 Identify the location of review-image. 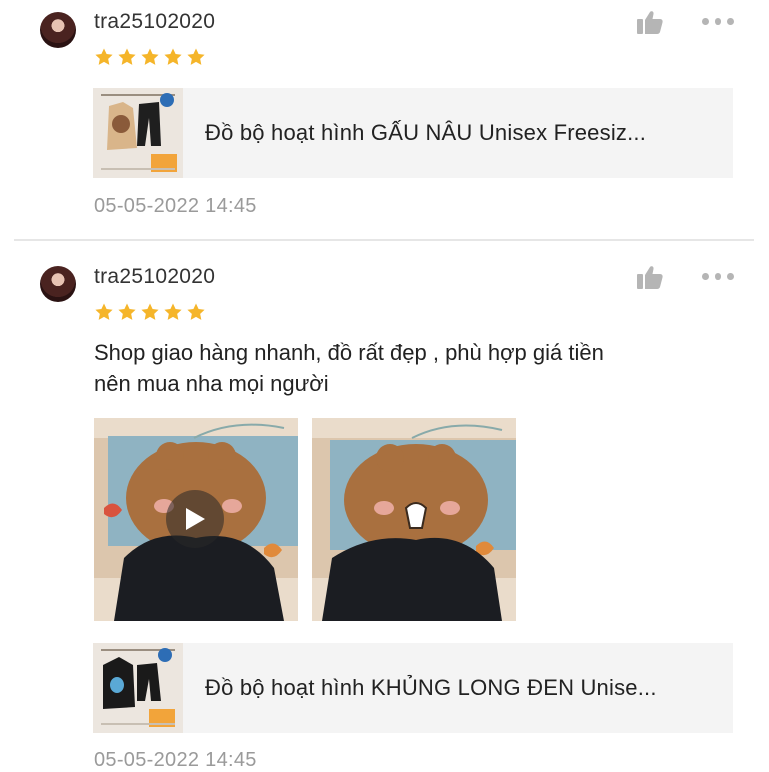
(414, 519).